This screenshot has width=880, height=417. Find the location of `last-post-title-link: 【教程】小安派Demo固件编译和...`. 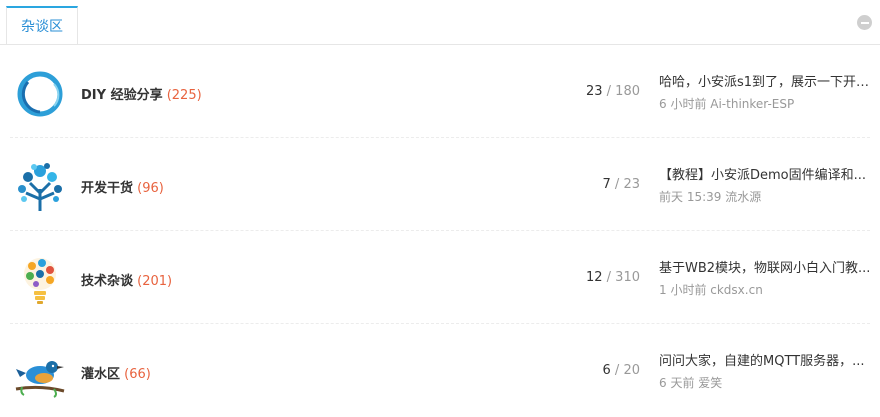

last-post-title-link: 【教程】小安派Demo固件编译和... is located at coordinates (765, 176).